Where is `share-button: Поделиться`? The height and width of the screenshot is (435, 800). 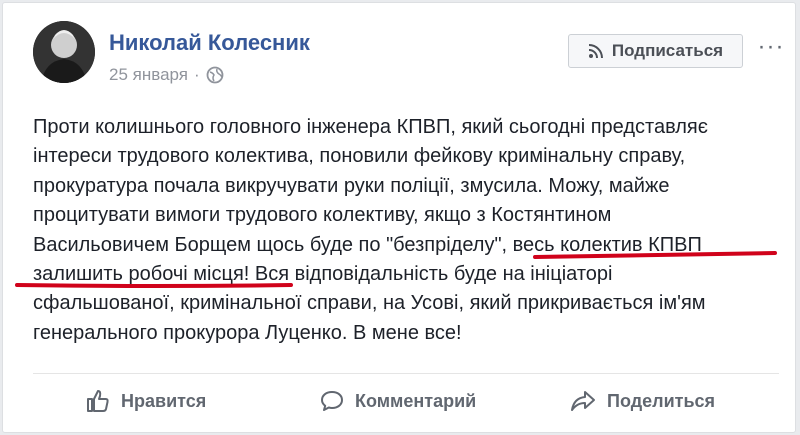
share-button: Поделиться is located at coordinates (642, 401).